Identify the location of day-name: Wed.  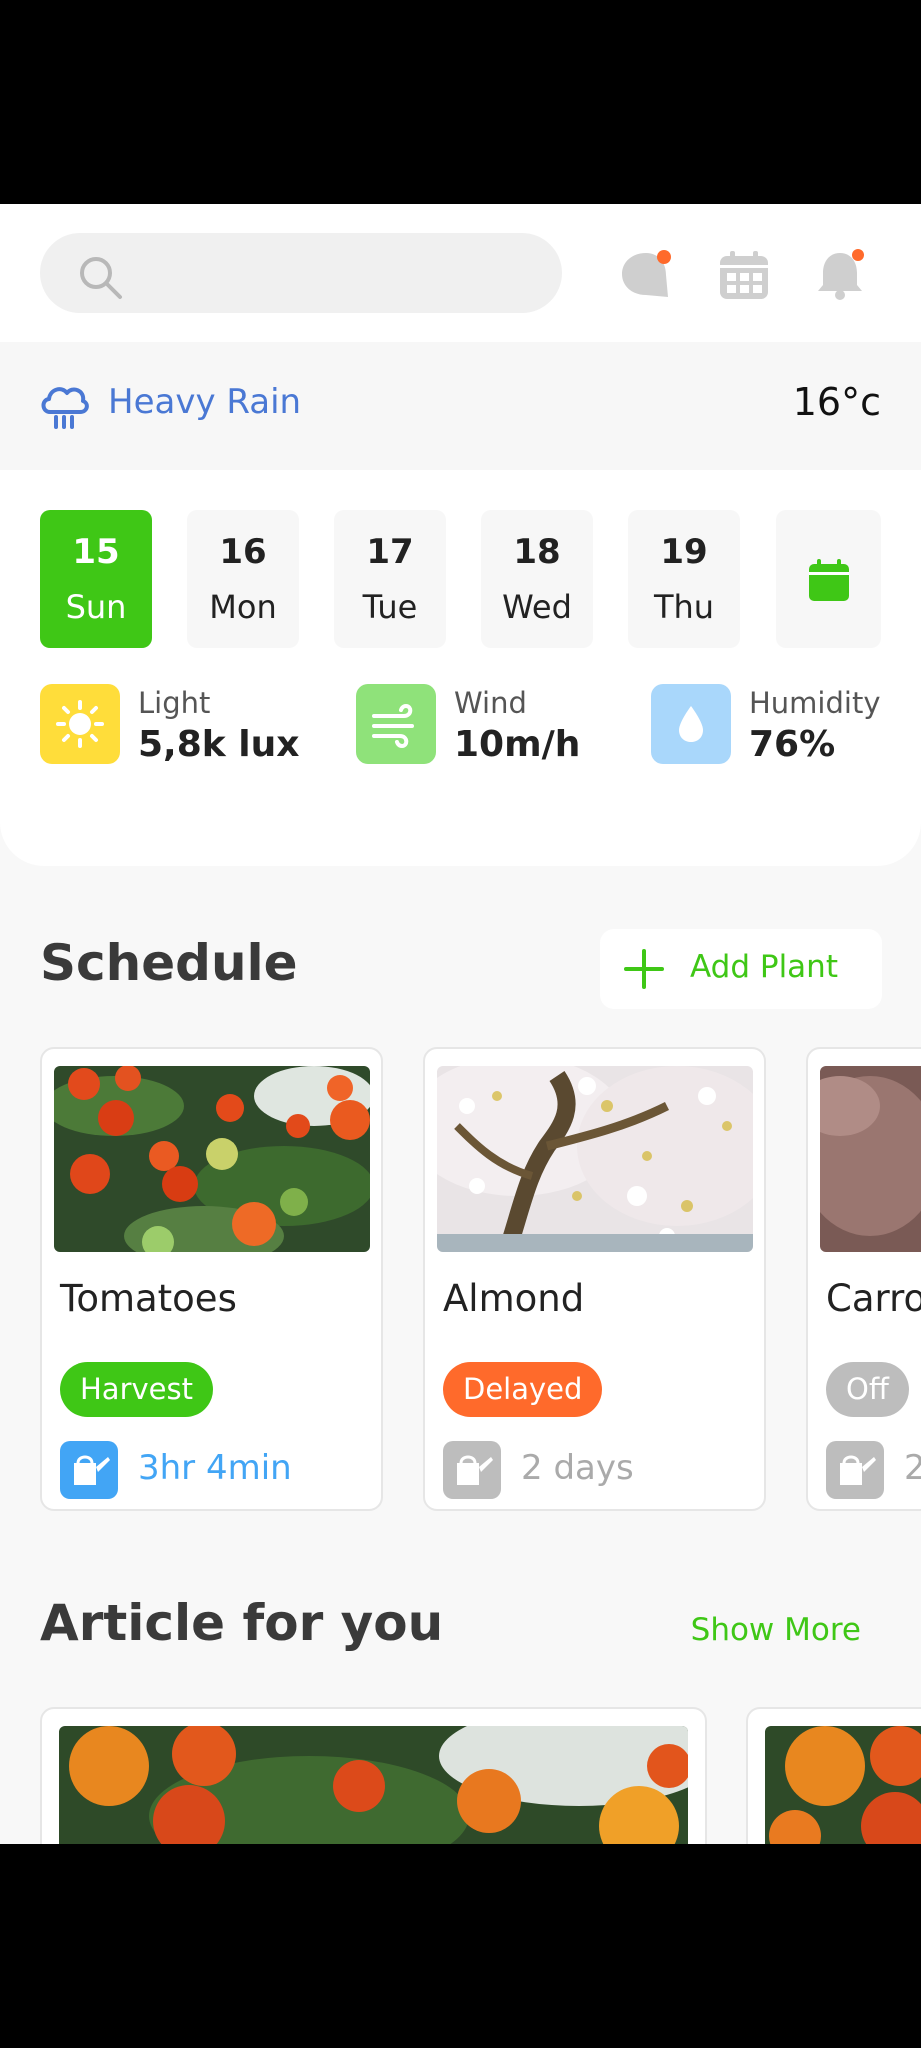
(537, 607).